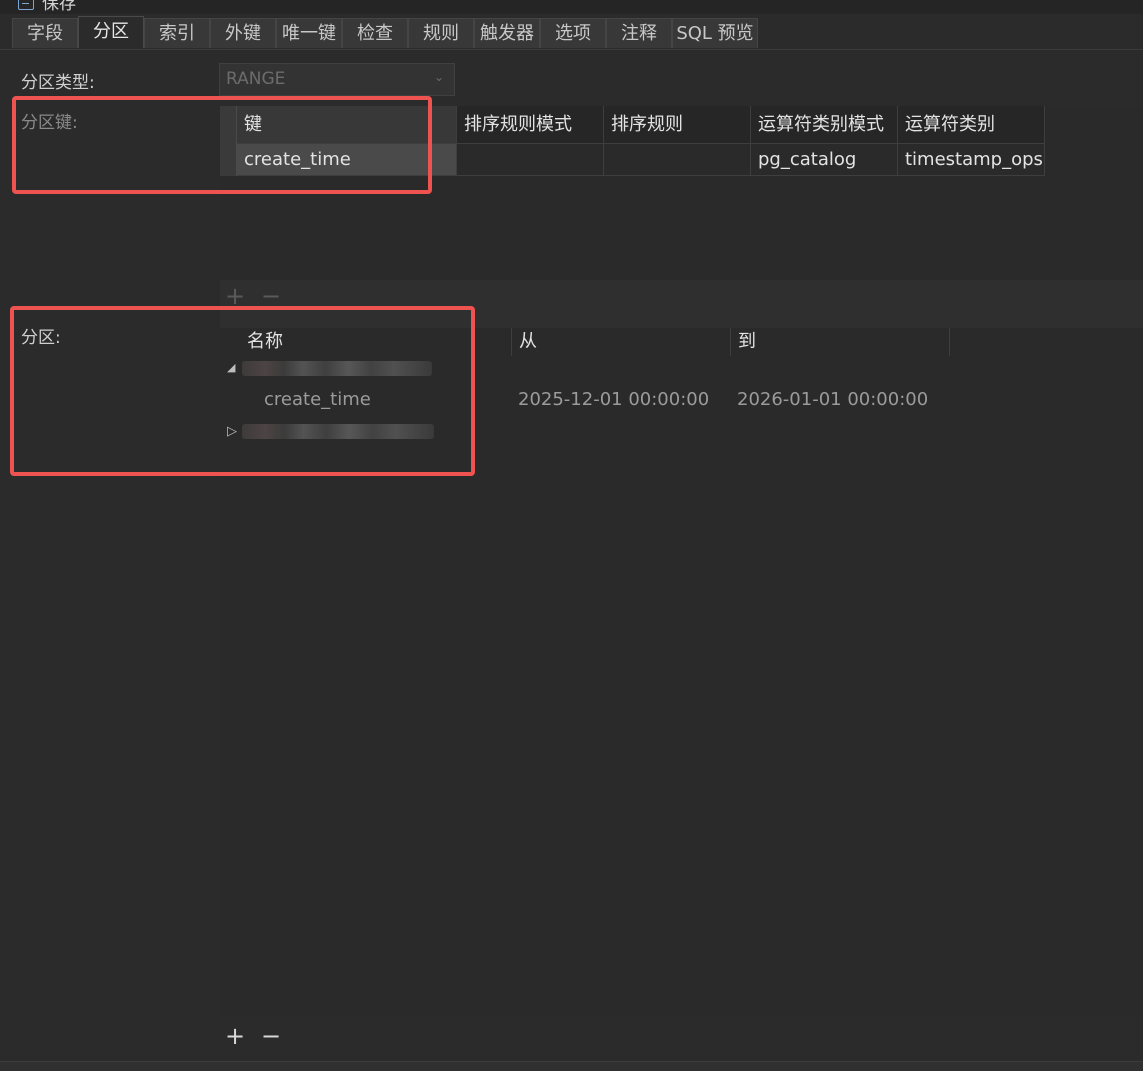 This screenshot has height=1071, width=1143. Describe the element at coordinates (177, 33) in the screenshot. I see `tab-index: 索引` at that location.